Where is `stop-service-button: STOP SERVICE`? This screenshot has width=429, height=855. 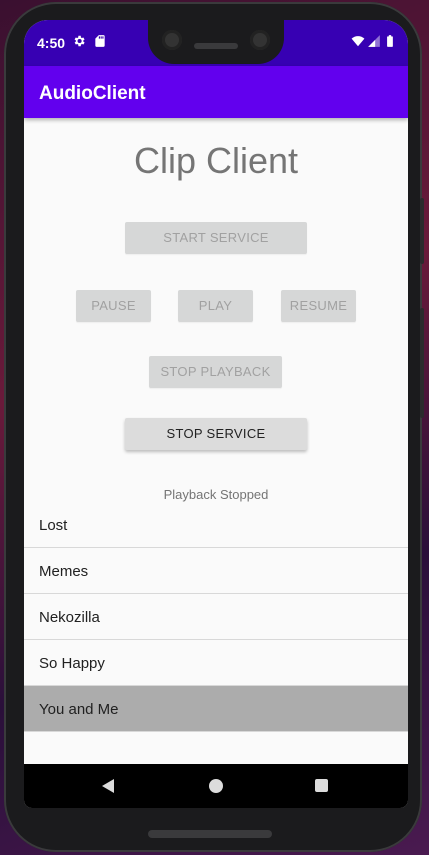 stop-service-button: STOP SERVICE is located at coordinates (216, 434).